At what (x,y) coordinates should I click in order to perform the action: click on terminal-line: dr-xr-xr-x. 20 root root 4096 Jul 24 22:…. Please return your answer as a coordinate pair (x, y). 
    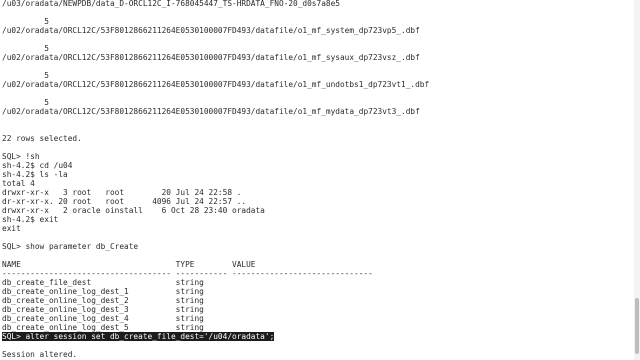
    Looking at the image, I should click on (124, 201).